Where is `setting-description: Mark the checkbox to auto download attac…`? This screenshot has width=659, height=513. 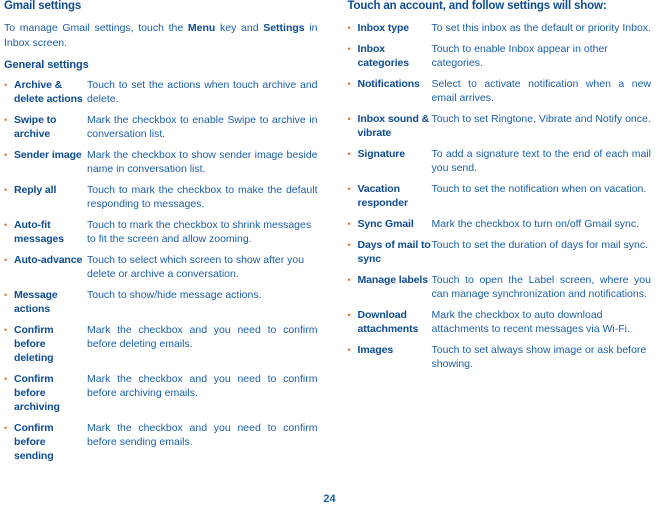 setting-description: Mark the checkbox to auto download attac… is located at coordinates (530, 322).